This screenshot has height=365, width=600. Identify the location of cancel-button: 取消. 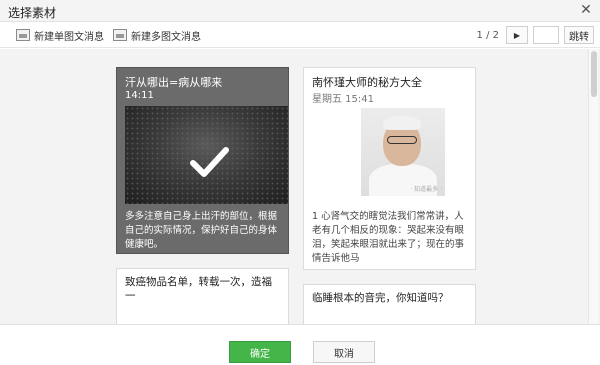
(344, 352).